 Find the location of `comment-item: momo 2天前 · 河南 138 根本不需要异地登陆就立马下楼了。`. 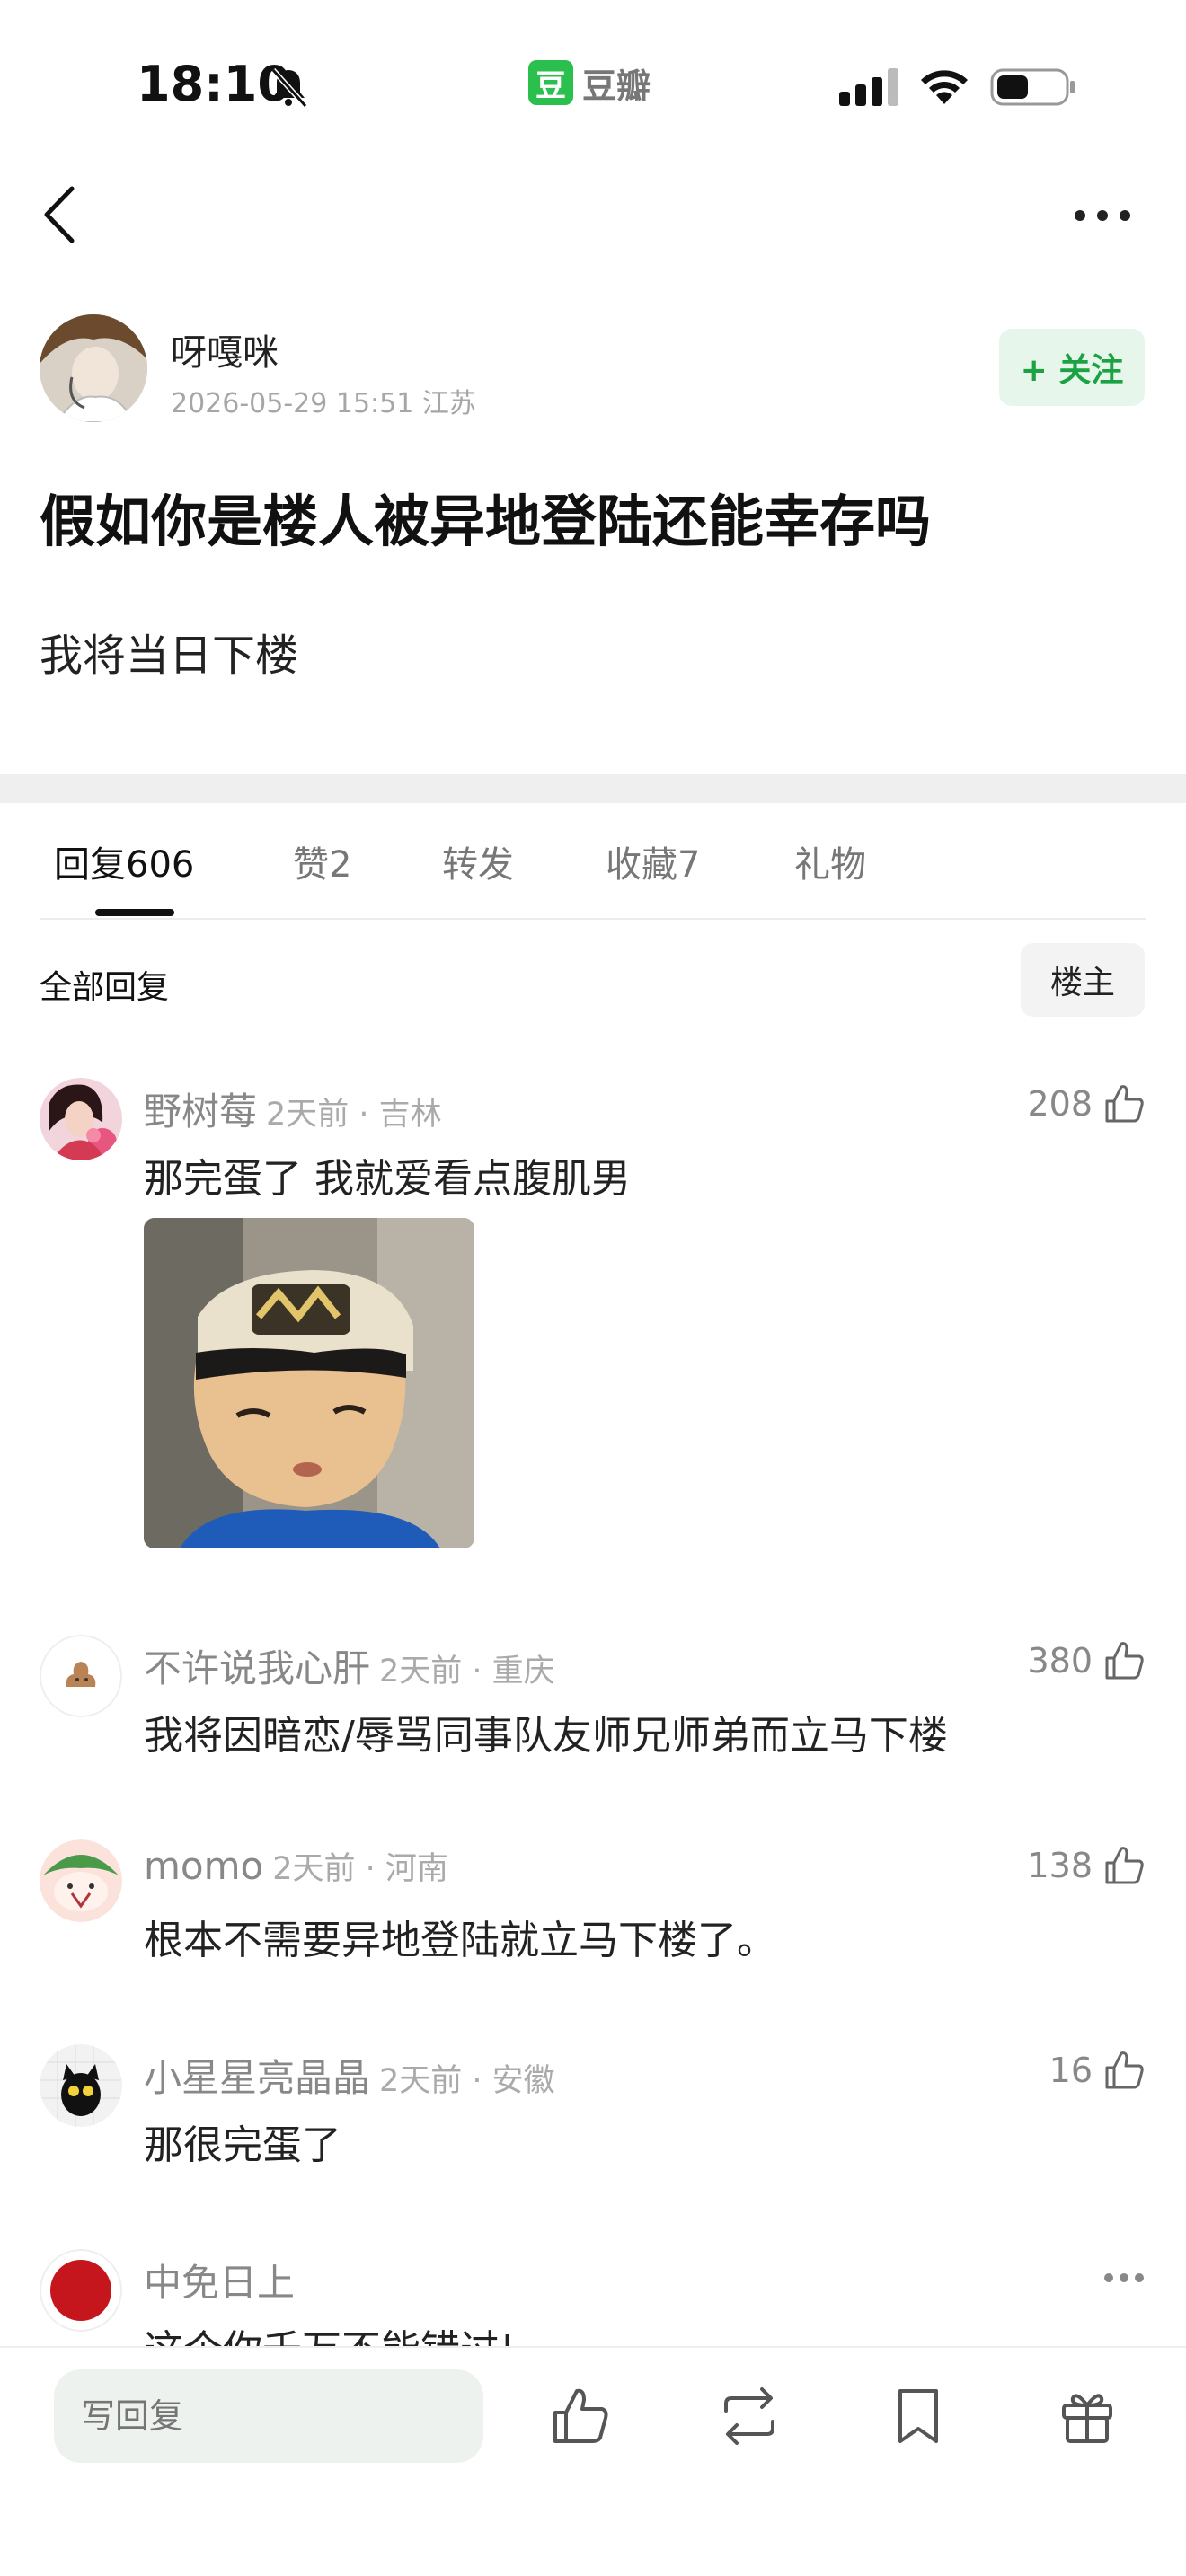

comment-item: momo 2天前 · 河南 138 根本不需要异地登陆就立马下楼了。 is located at coordinates (593, 1920).